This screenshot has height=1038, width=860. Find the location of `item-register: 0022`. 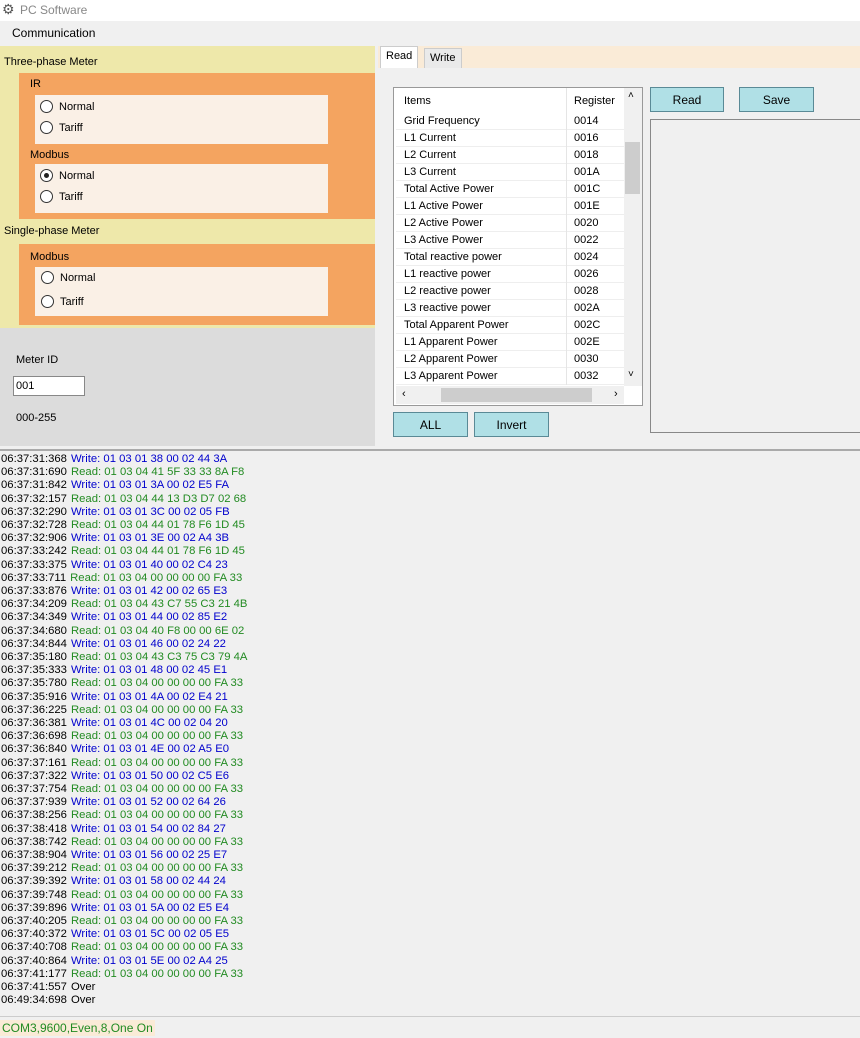

item-register: 0022 is located at coordinates (586, 240).